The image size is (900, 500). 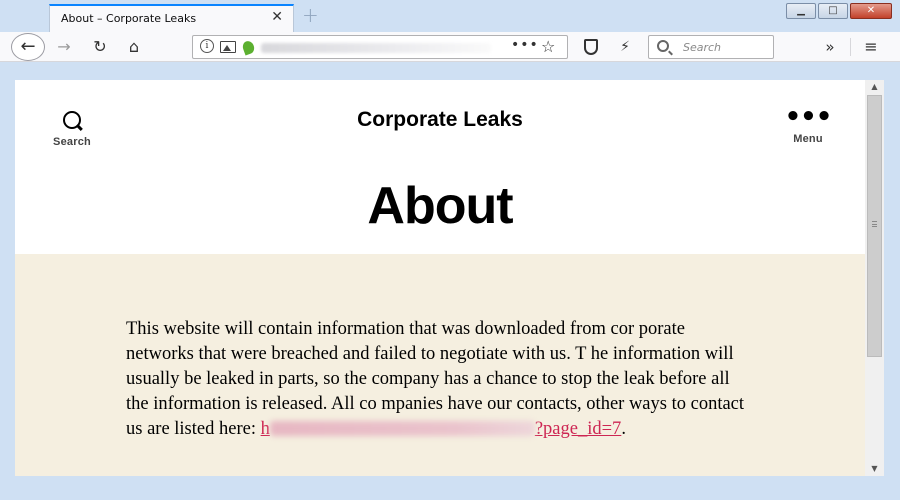 What do you see at coordinates (228, 47) in the screenshot?
I see `image-permission-icon` at bounding box center [228, 47].